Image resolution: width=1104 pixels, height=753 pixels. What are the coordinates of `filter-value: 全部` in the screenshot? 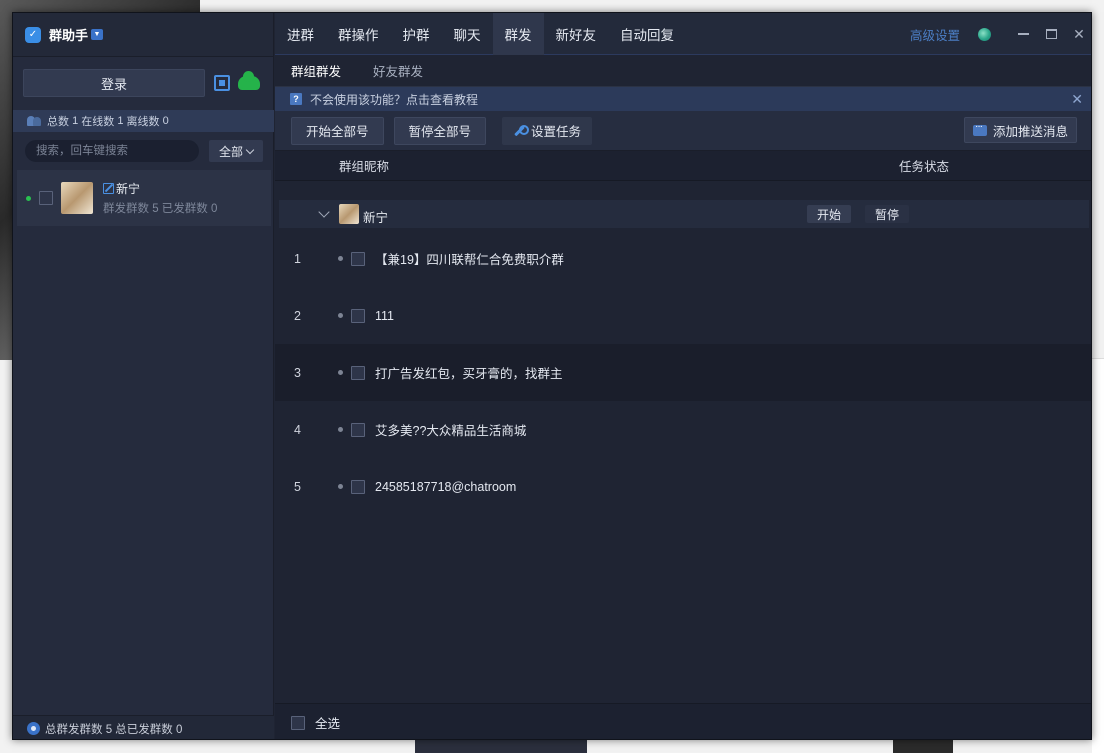 It's located at (230, 151).